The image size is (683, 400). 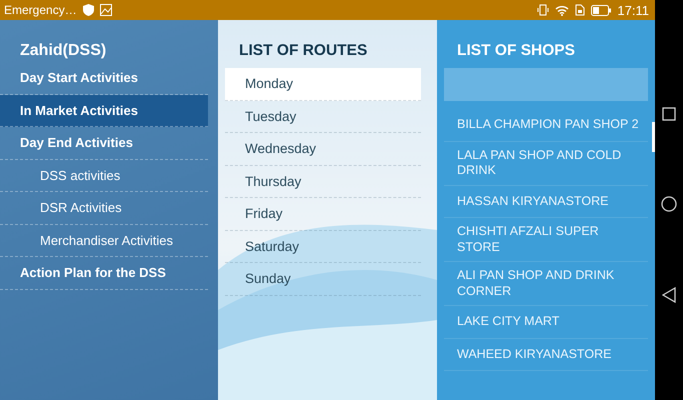 What do you see at coordinates (63, 51) in the screenshot?
I see `user-name: Zahid(DSS)` at bounding box center [63, 51].